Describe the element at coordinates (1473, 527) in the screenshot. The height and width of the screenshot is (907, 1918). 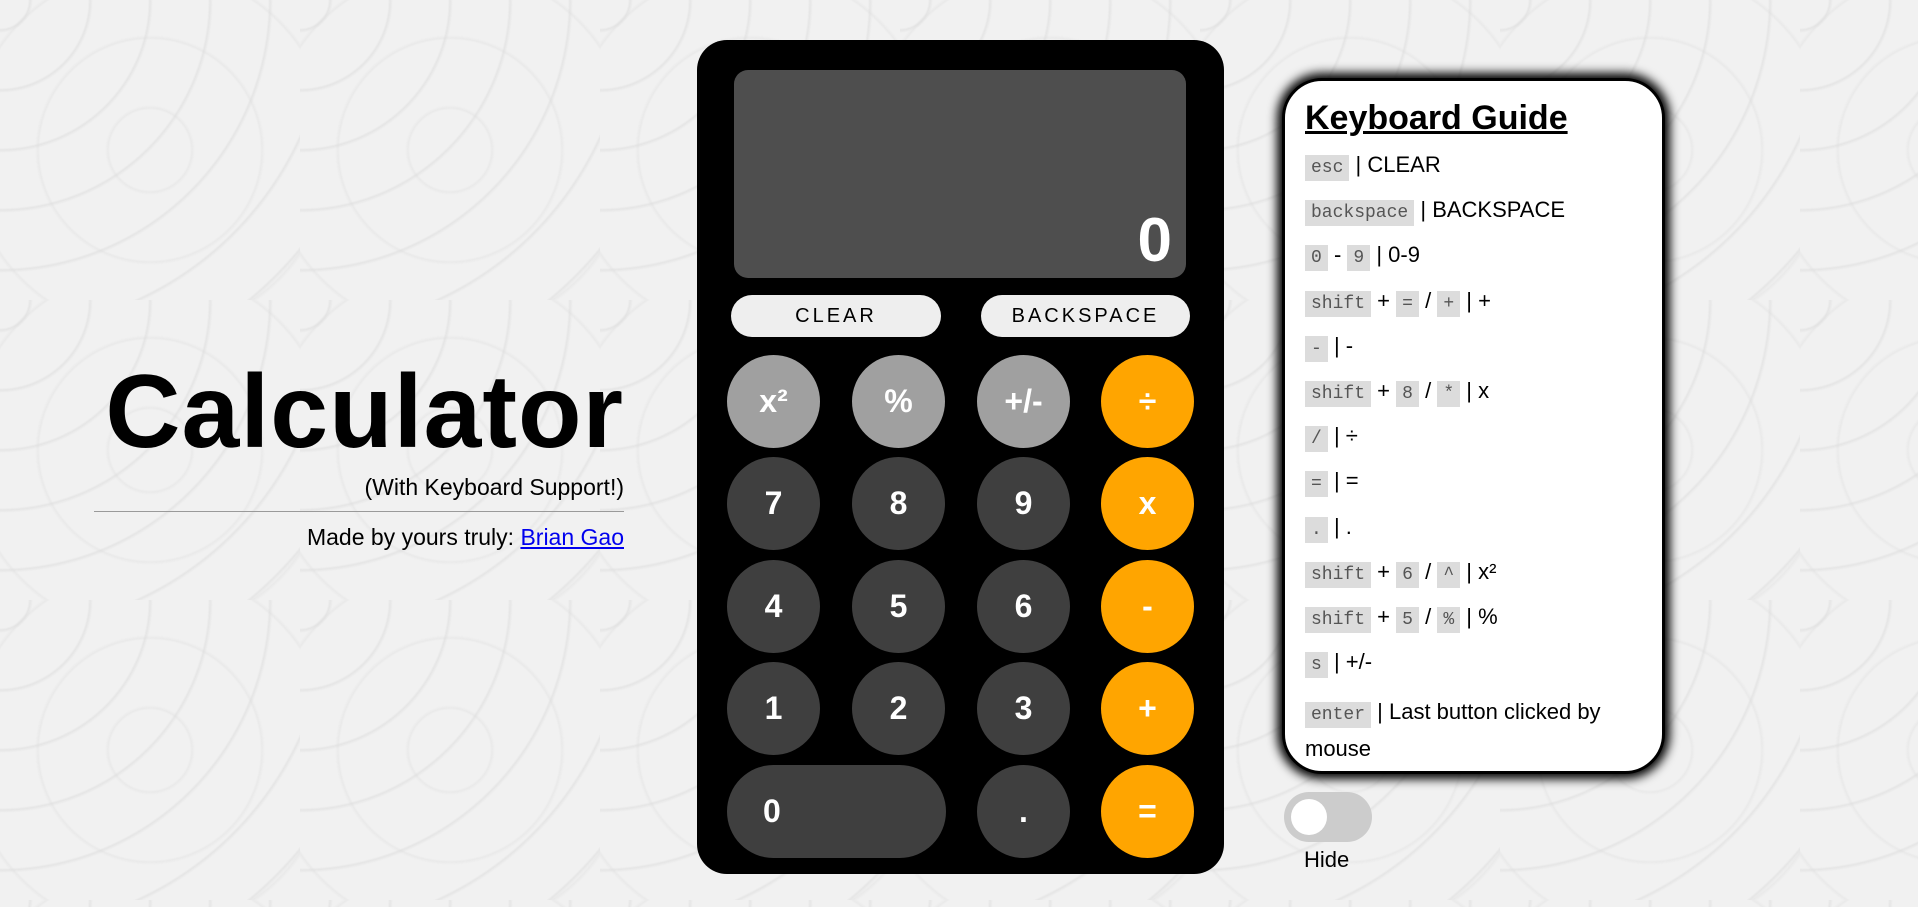
I see `guide-row: . | .` at that location.